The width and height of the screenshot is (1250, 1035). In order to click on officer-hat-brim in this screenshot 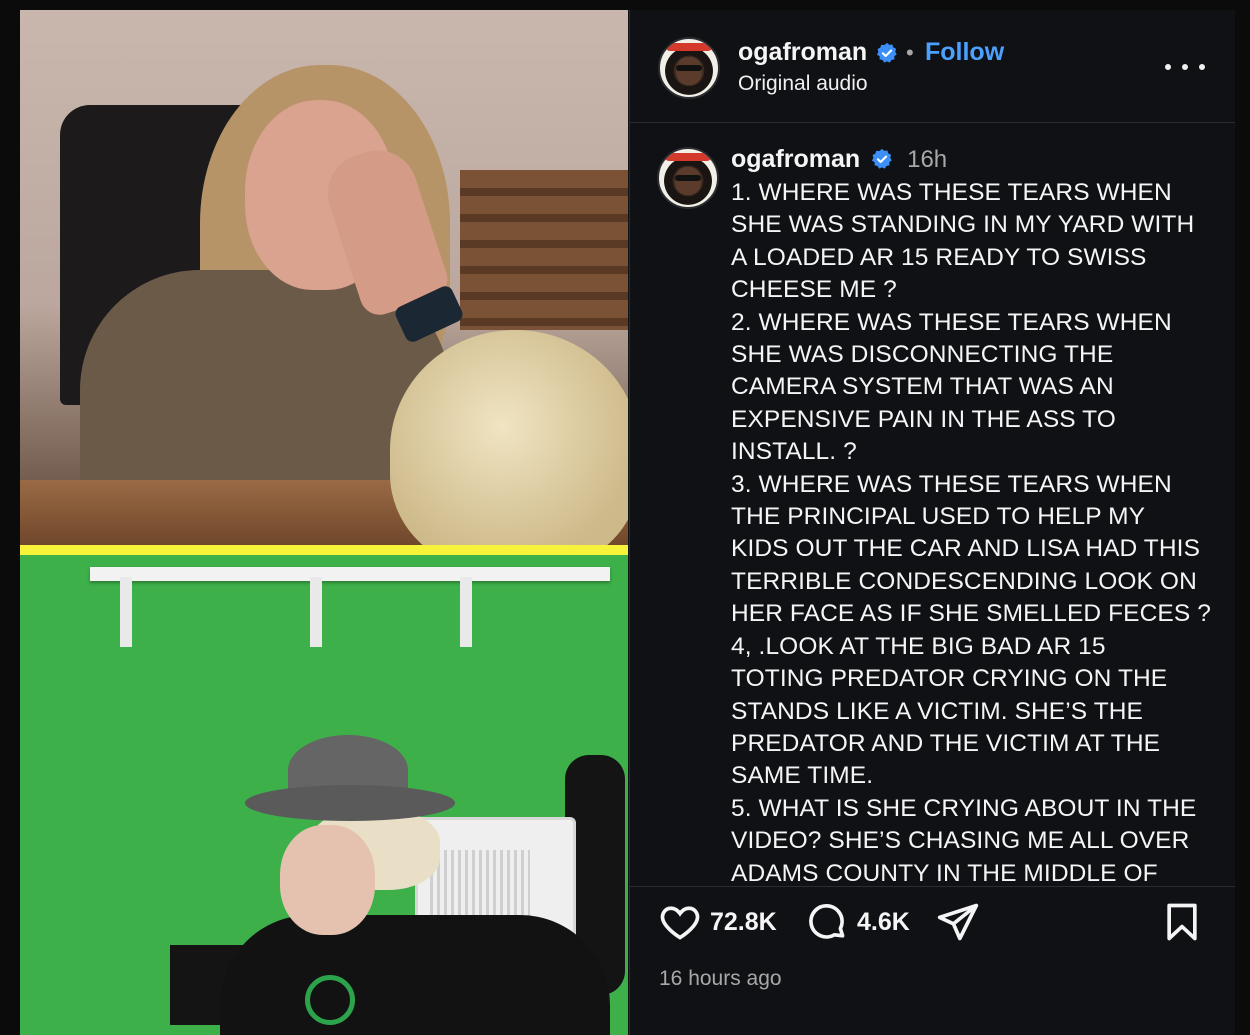, I will do `click(350, 803)`.